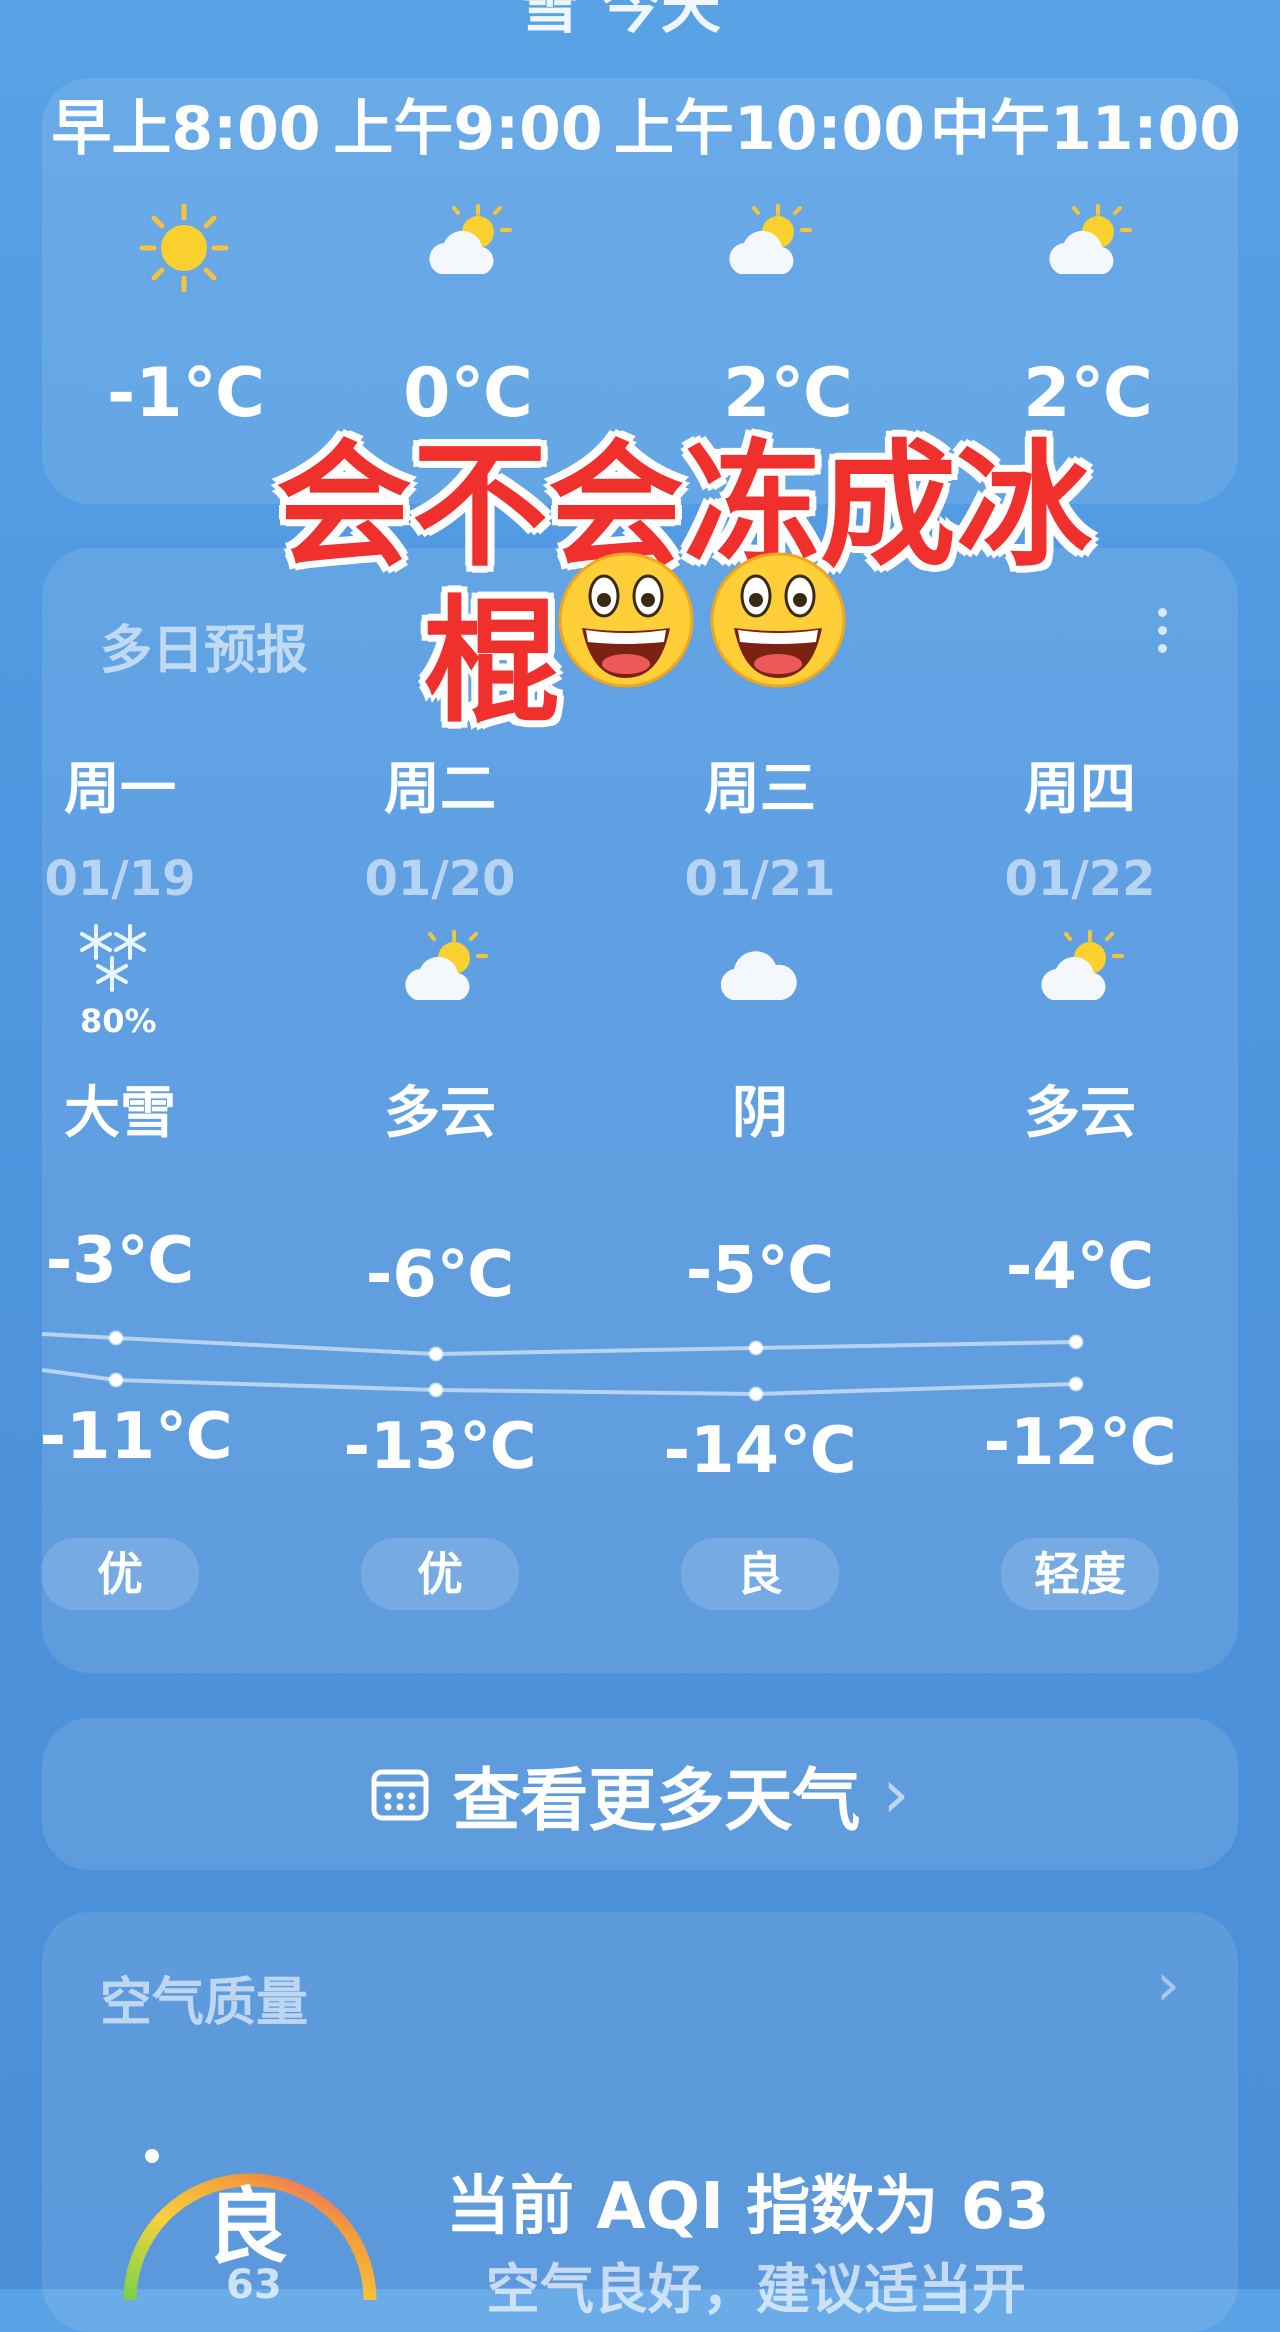 This screenshot has height=2332, width=1280. I want to click on city-title: 雪 今天, so click(620, 21).